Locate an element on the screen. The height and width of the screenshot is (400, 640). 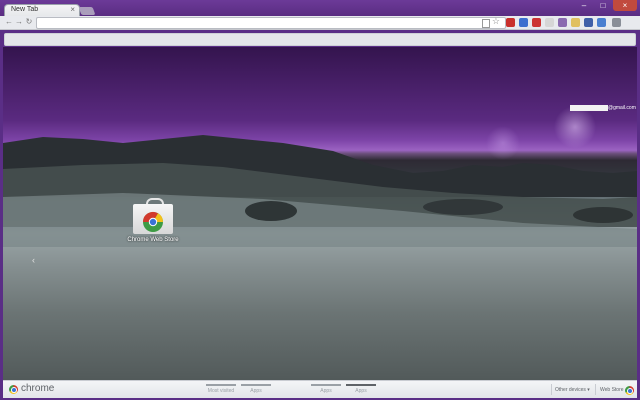
wrench-menu-icon is located at coordinates (616, 22).